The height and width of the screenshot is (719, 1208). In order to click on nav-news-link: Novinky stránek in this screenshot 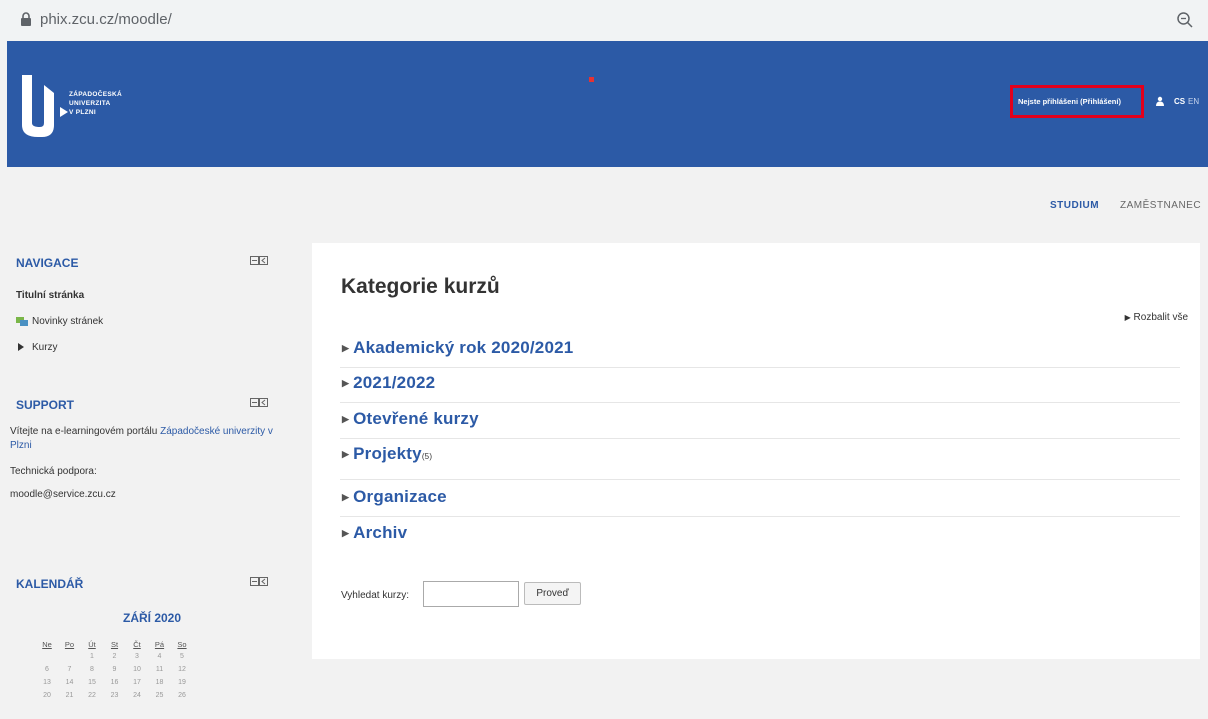, I will do `click(67, 321)`.